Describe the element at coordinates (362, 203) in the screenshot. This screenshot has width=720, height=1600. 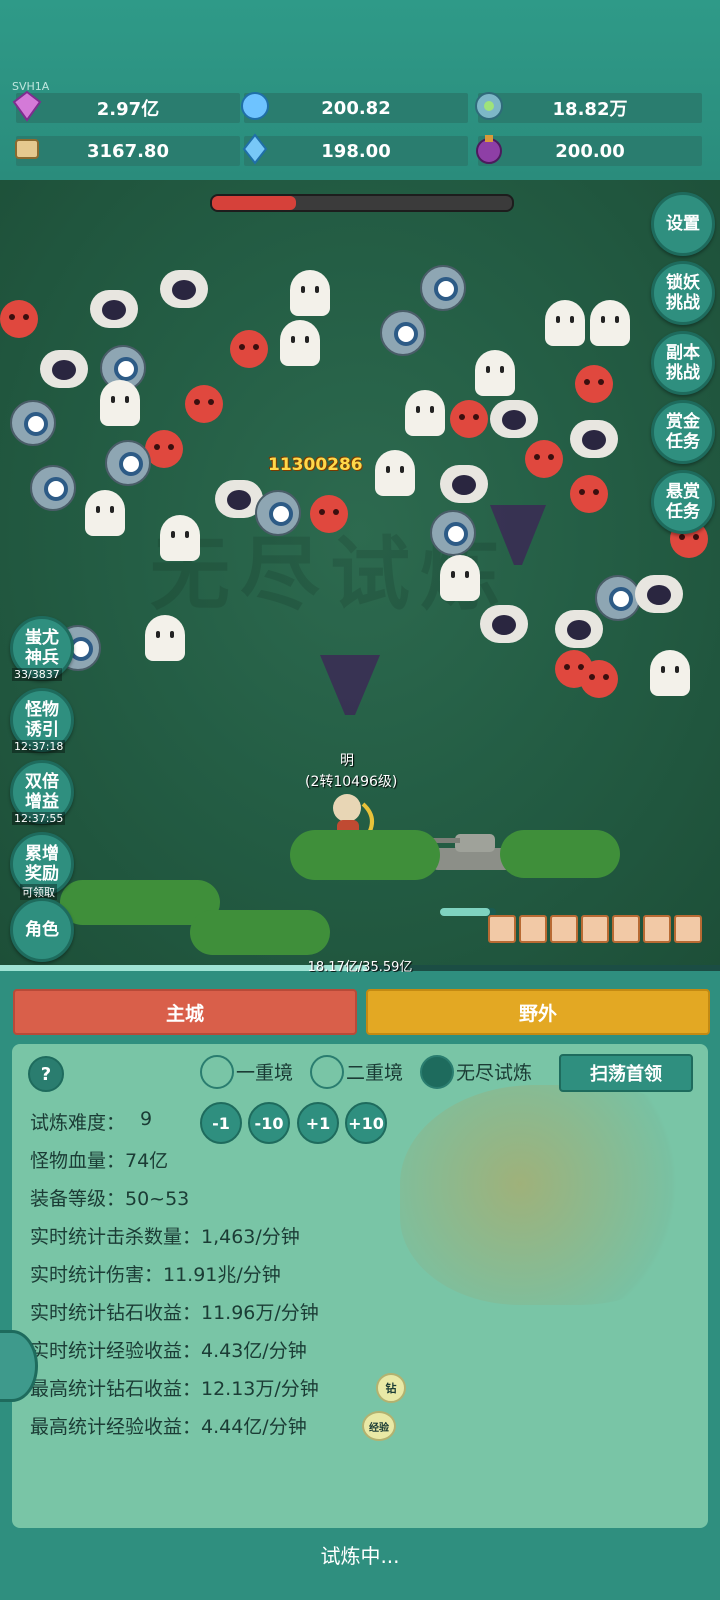
I see `boss-hp-bar` at that location.